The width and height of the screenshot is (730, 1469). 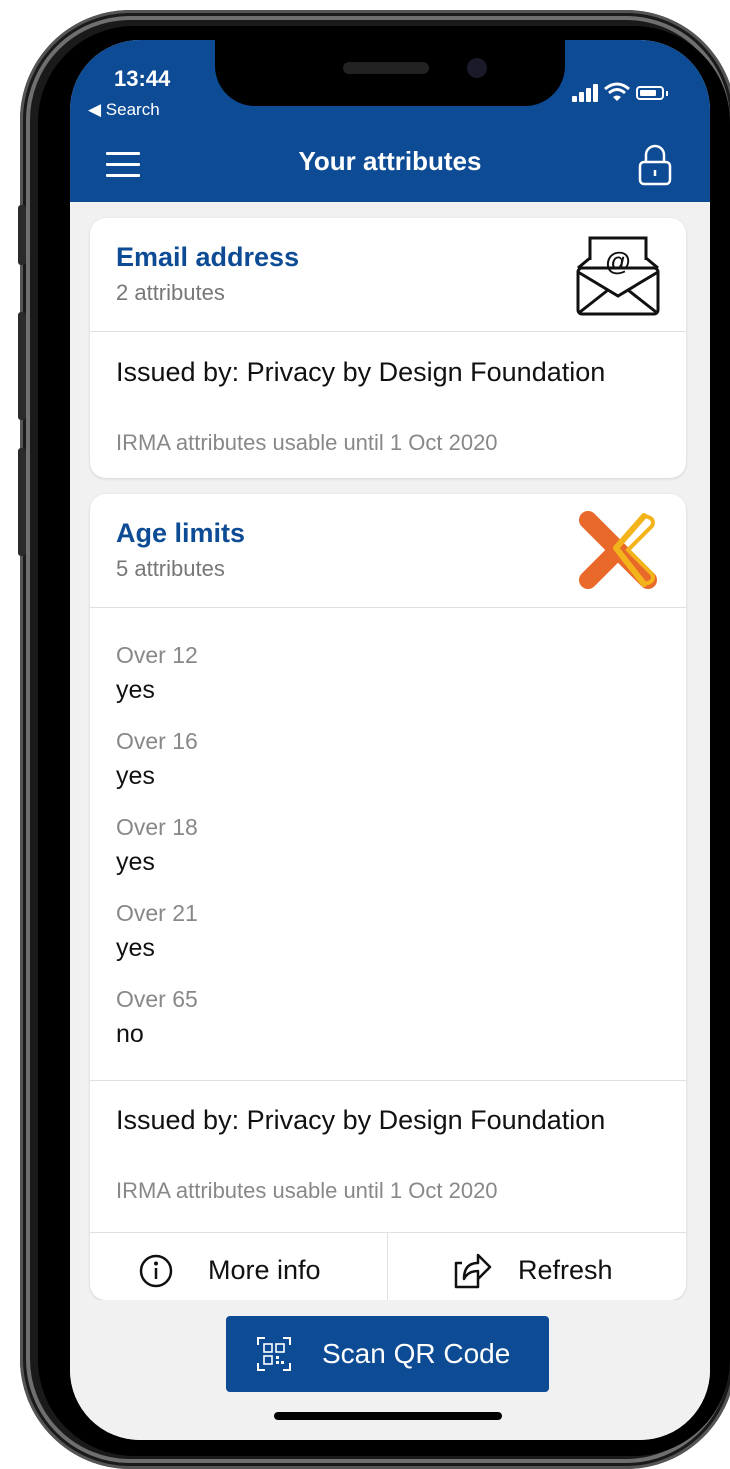 What do you see at coordinates (388, 1080) in the screenshot?
I see `divider` at bounding box center [388, 1080].